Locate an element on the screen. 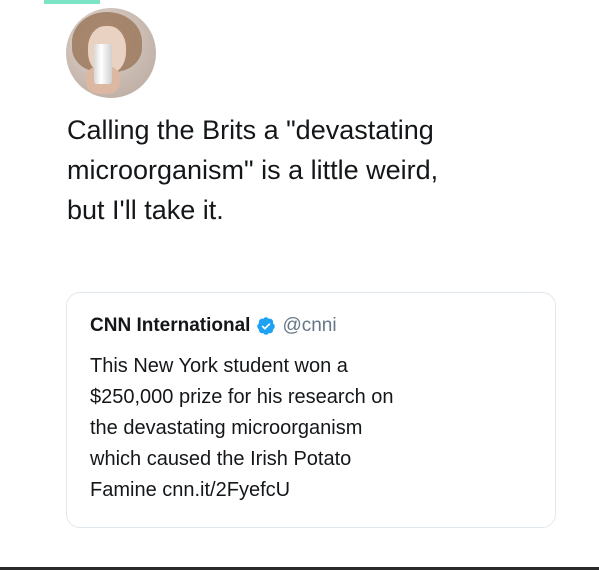  top-accent-bar is located at coordinates (72, 2).